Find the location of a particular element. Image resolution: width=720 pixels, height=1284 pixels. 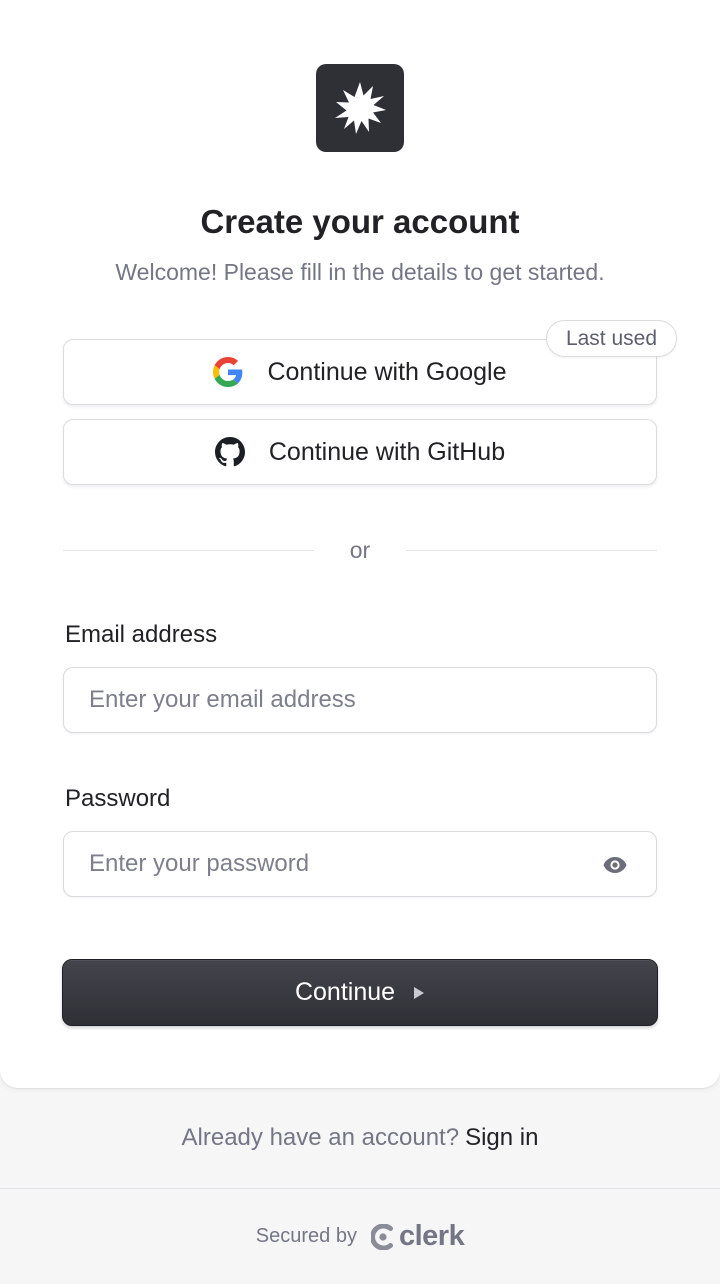

password-label: Password is located at coordinates (118, 798).